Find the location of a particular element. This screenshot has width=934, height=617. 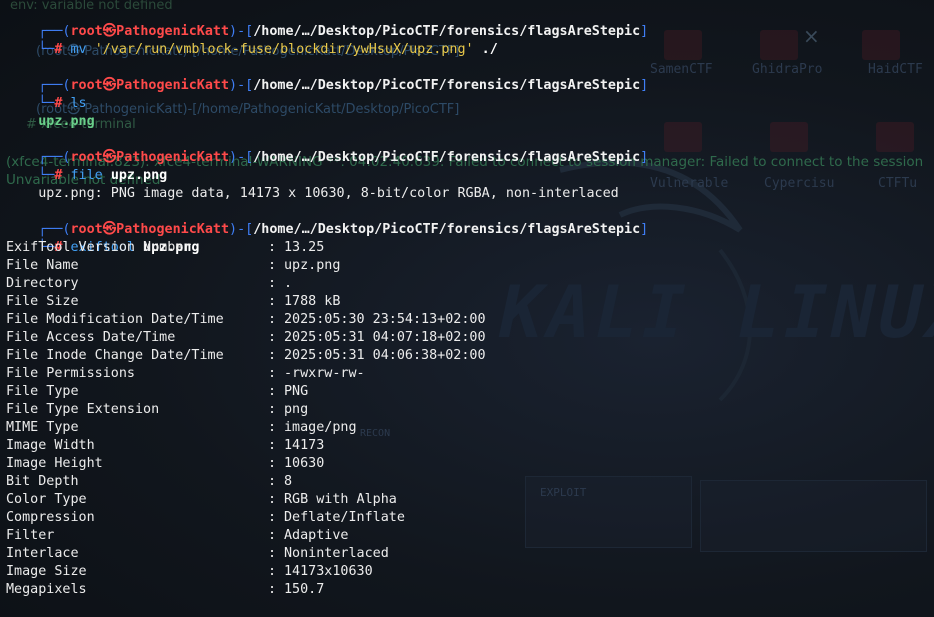

exif-row: File Permissions: -rwxrw-rw- is located at coordinates (456, 374).